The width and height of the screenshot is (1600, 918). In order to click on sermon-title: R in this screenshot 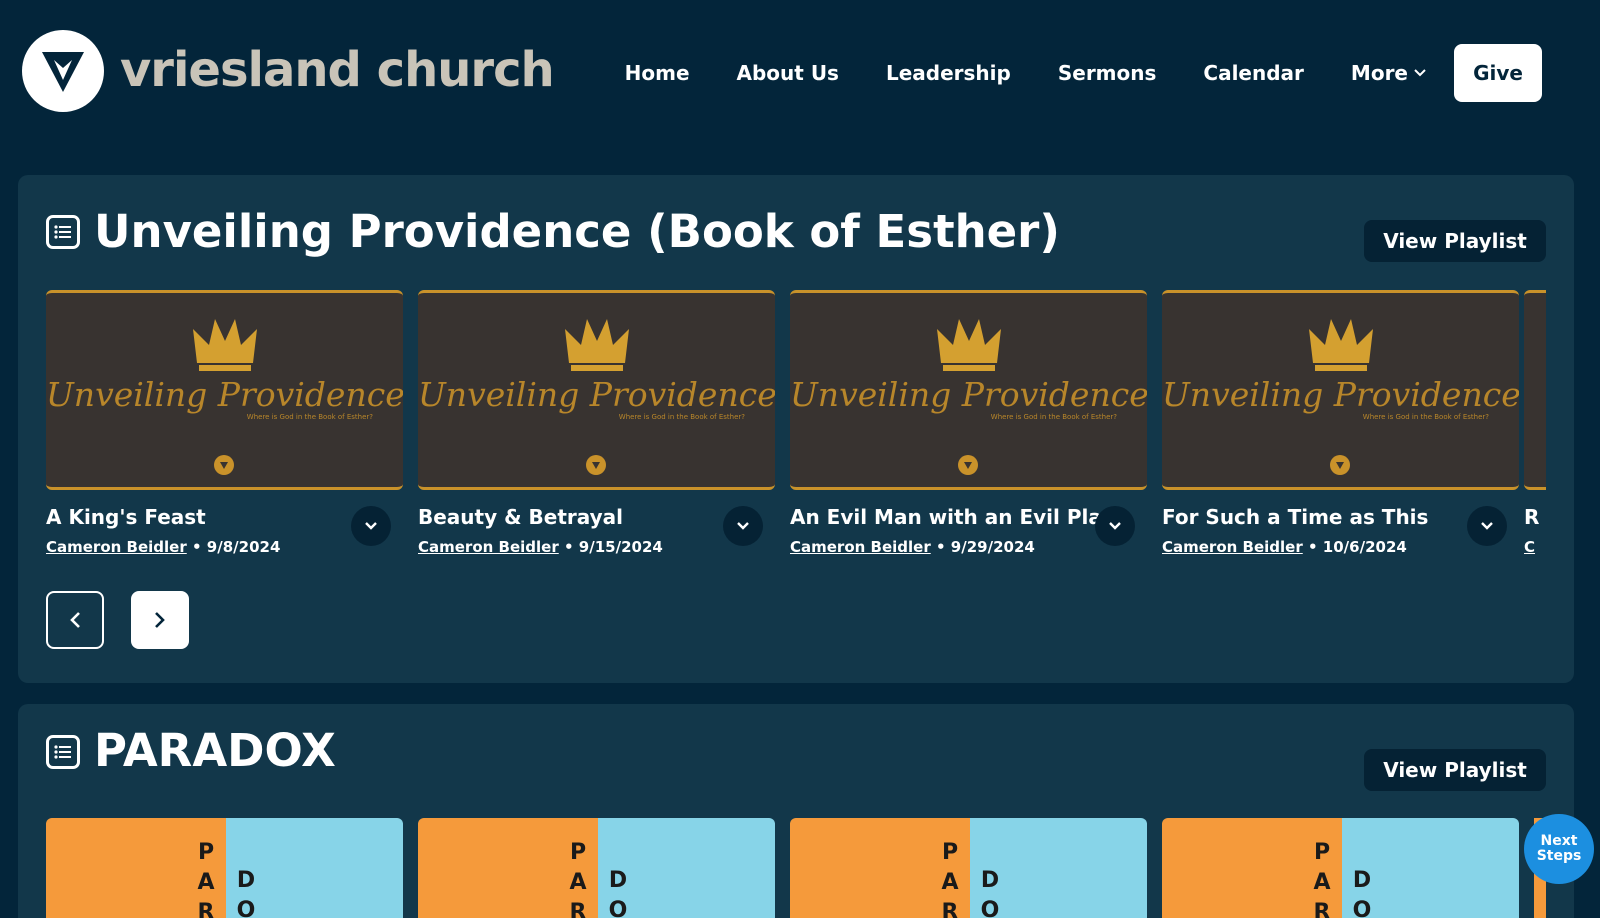, I will do `click(1531, 517)`.